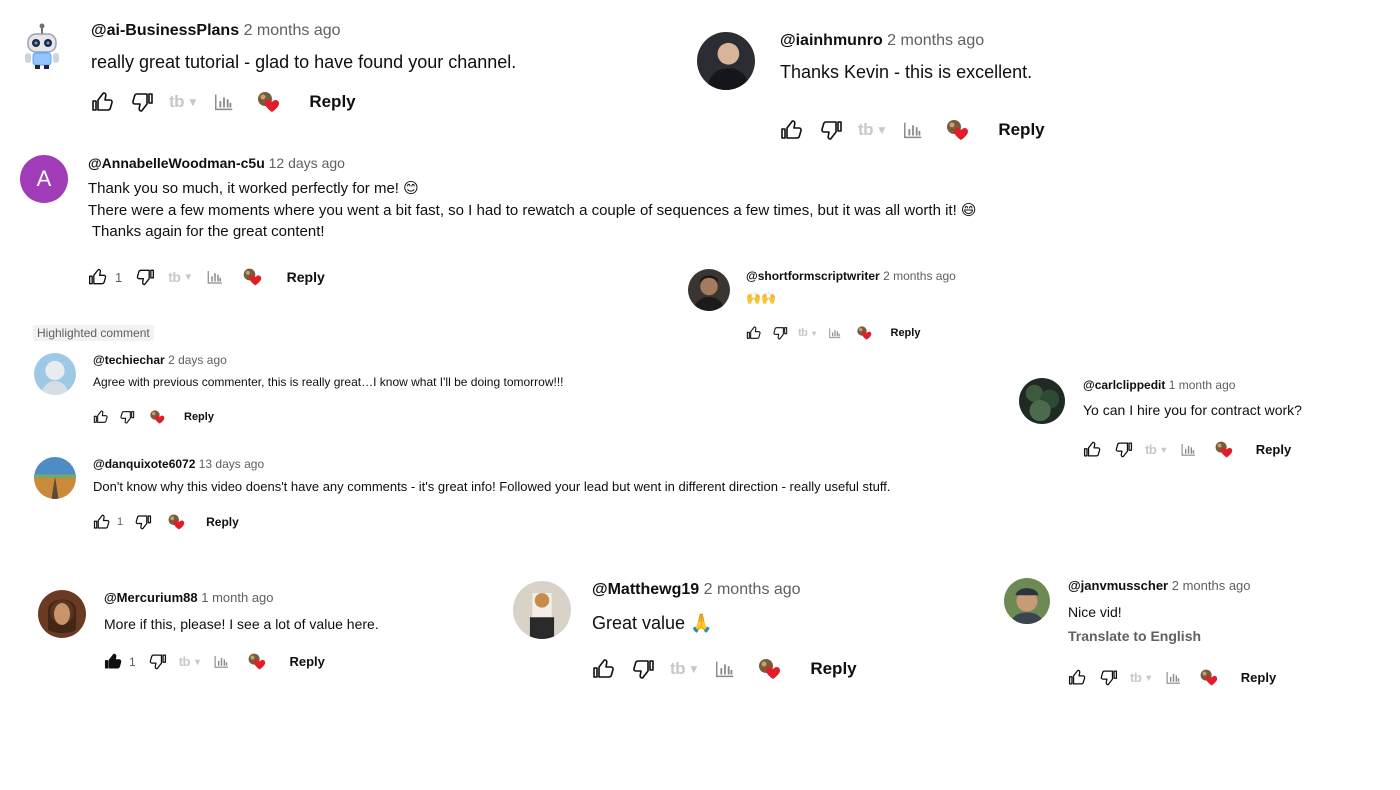 Image resolution: width=1400 pixels, height=790 pixels. Describe the element at coordinates (1159, 636) in the screenshot. I see `translate-link: Translate to English` at that location.